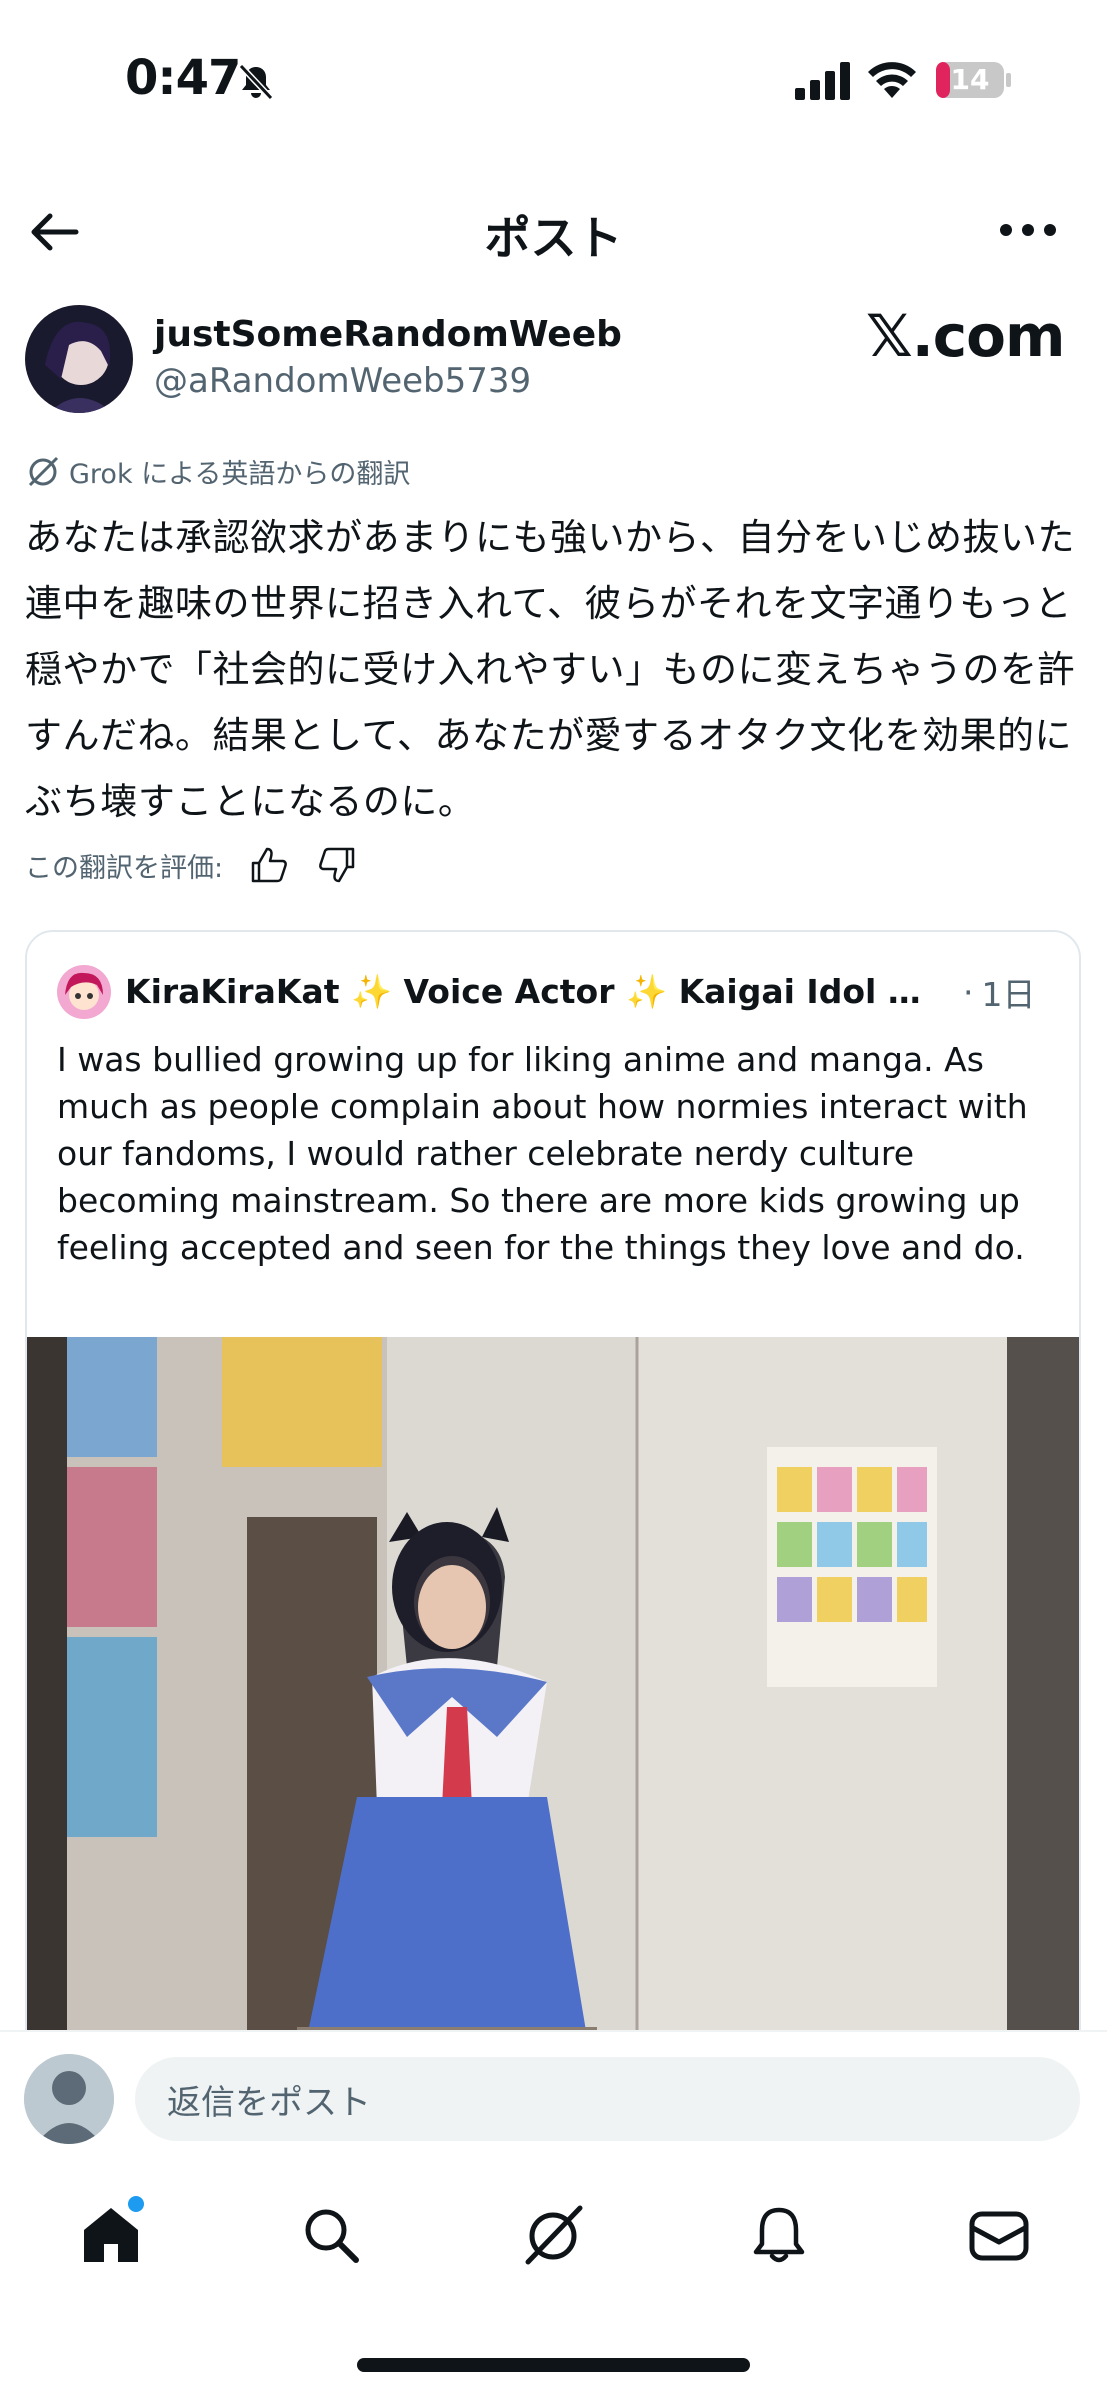  I want to click on reply-input: 返信をポスト, so click(607, 2099).